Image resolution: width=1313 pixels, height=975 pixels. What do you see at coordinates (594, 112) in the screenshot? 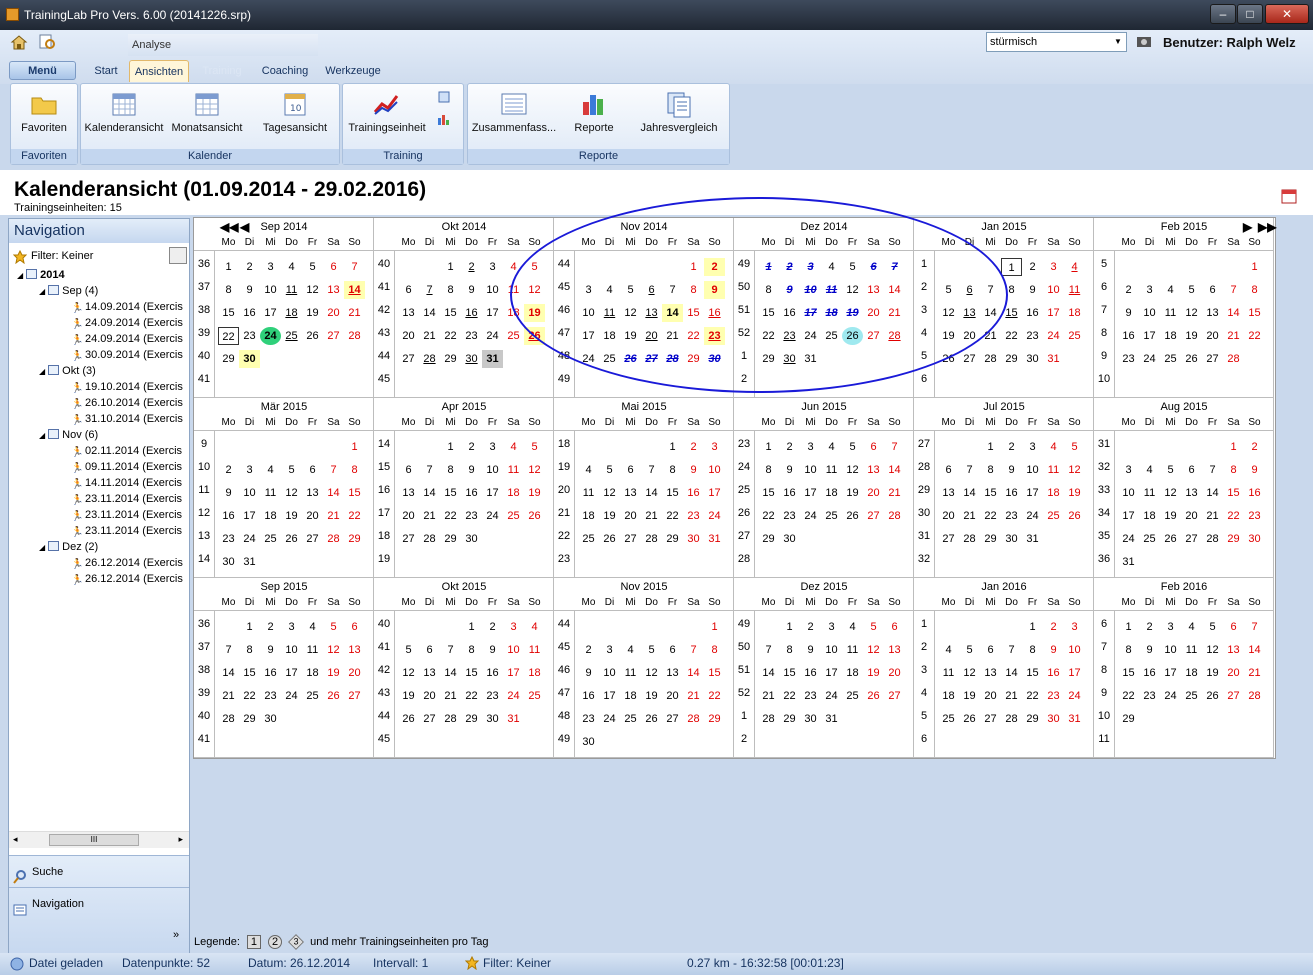
I see `reporte-button: Reporte` at bounding box center [594, 112].